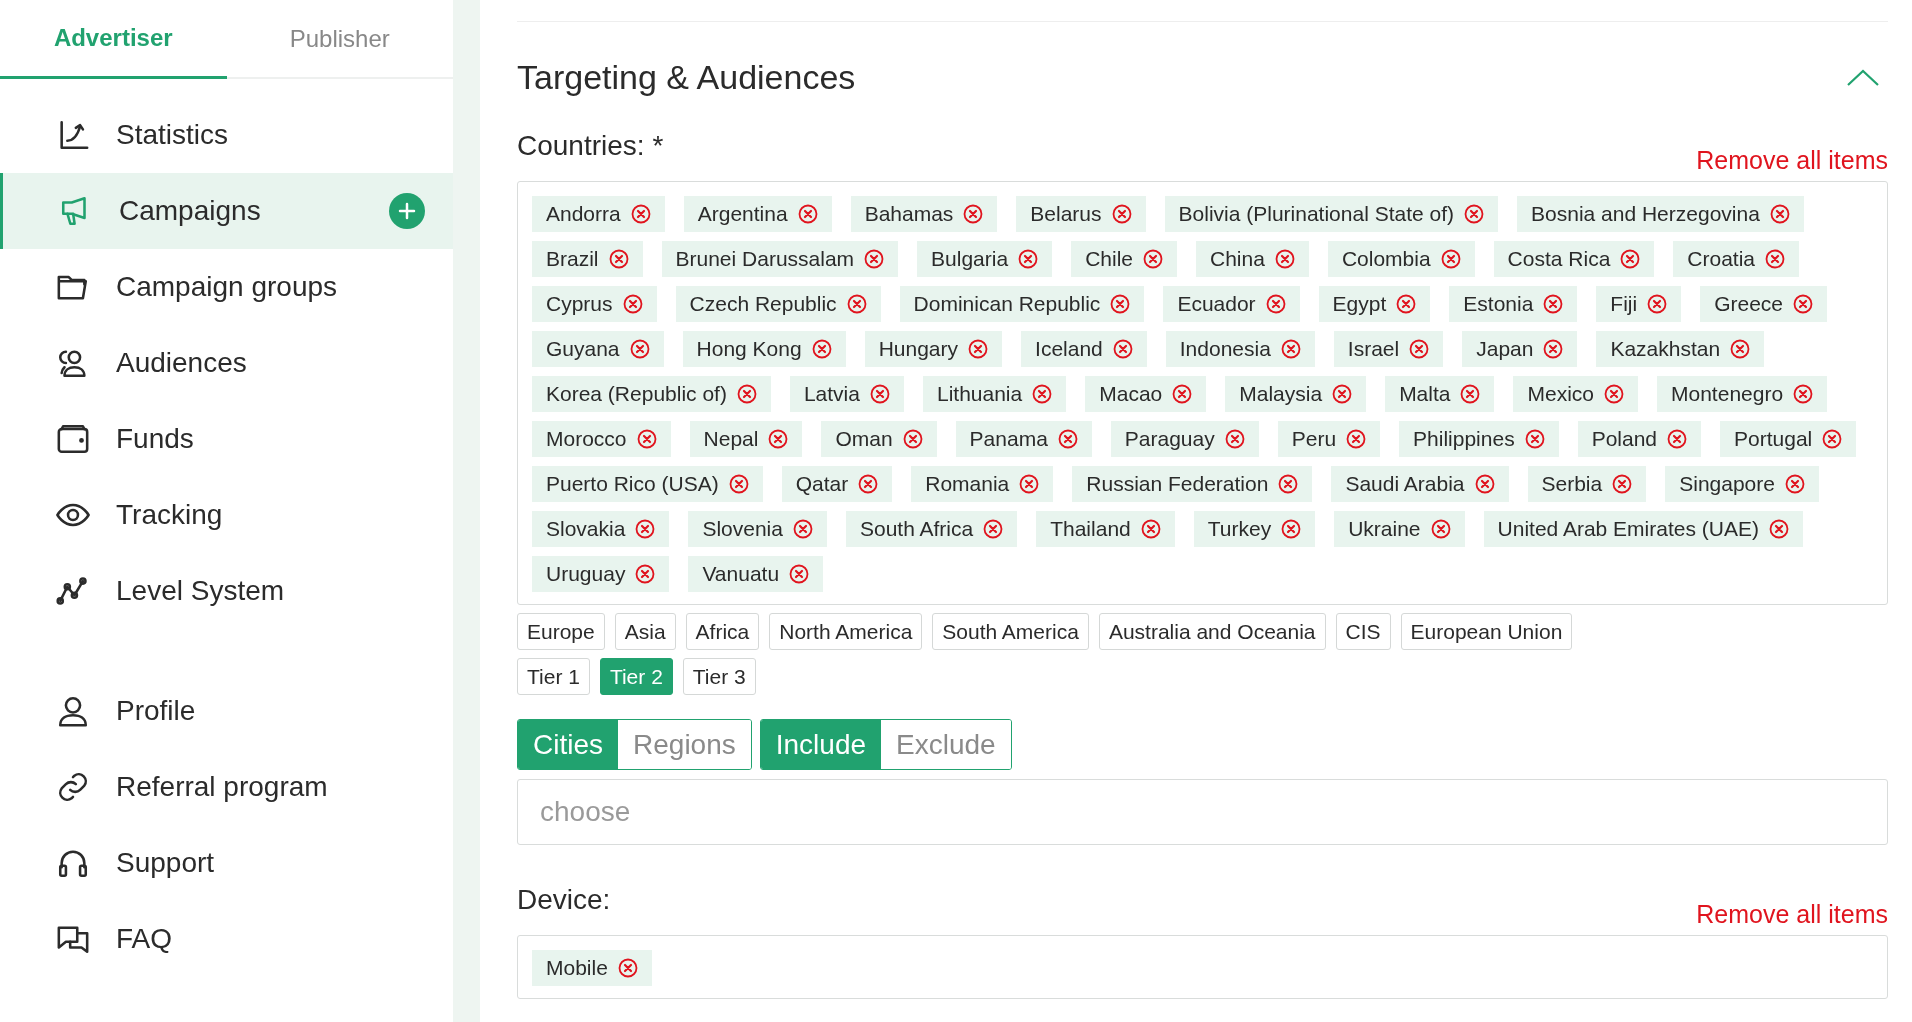 The image size is (1912, 1022). I want to click on field-label: Countries: *, so click(590, 146).